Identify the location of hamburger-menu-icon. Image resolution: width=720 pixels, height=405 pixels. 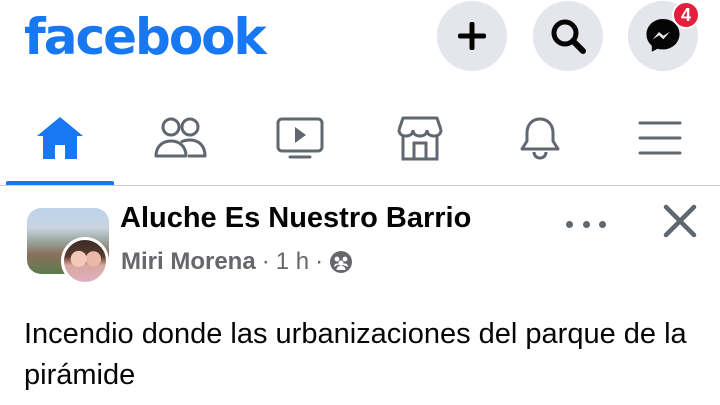
(660, 138).